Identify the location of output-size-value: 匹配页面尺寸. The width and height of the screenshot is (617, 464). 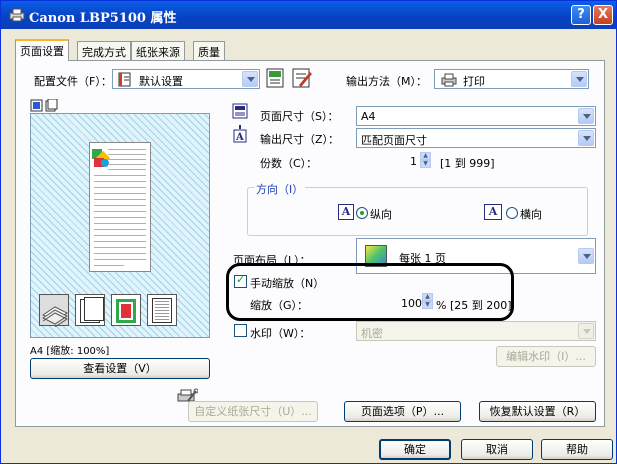
(394, 140).